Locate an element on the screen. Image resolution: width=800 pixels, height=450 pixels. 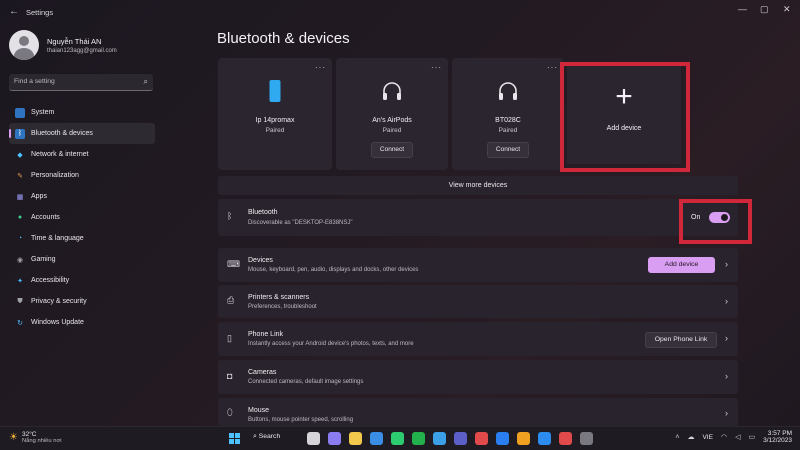
sidebar-item-system: System is located at coordinates (82, 112).